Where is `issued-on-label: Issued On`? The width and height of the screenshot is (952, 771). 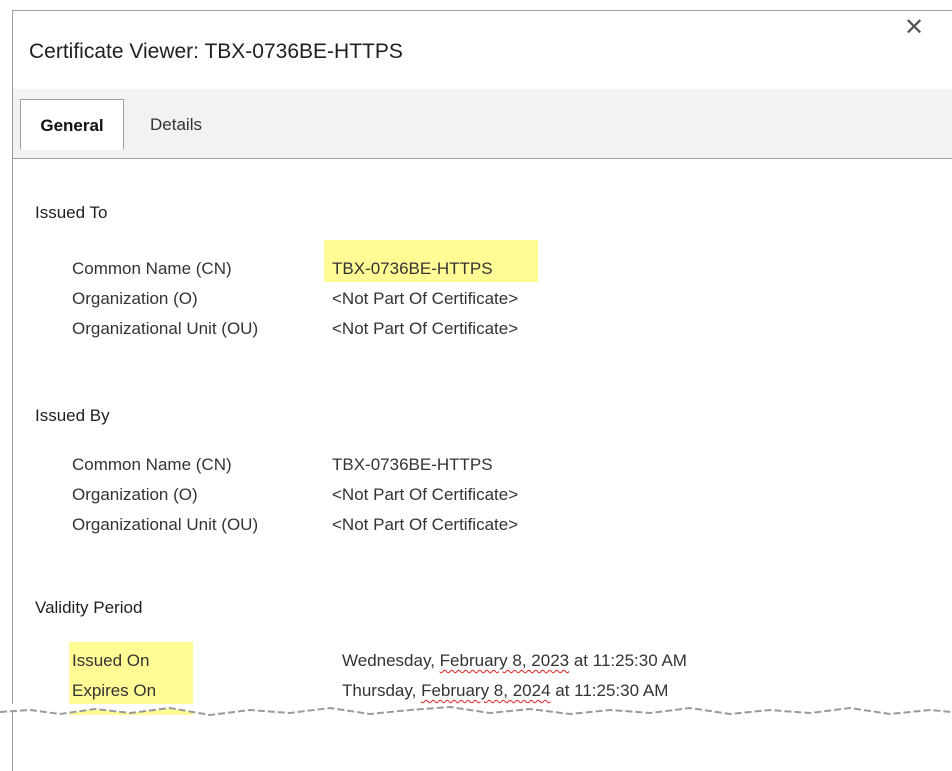
issued-on-label: Issued On is located at coordinates (111, 660).